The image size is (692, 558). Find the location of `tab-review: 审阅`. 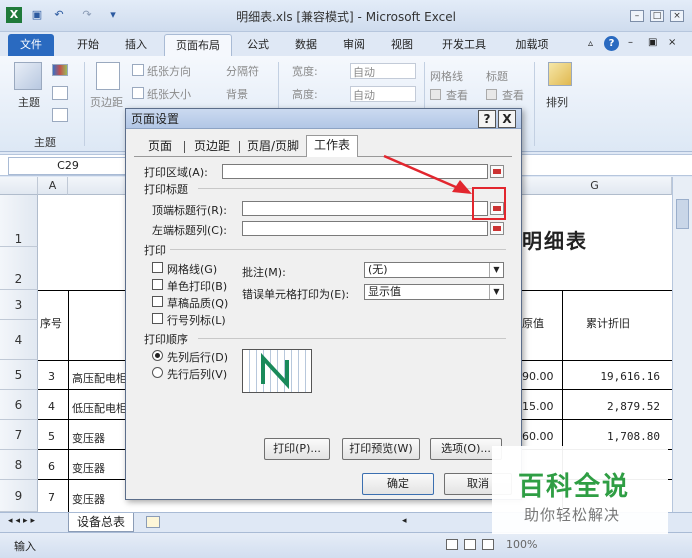

tab-review: 审阅 is located at coordinates (354, 45).